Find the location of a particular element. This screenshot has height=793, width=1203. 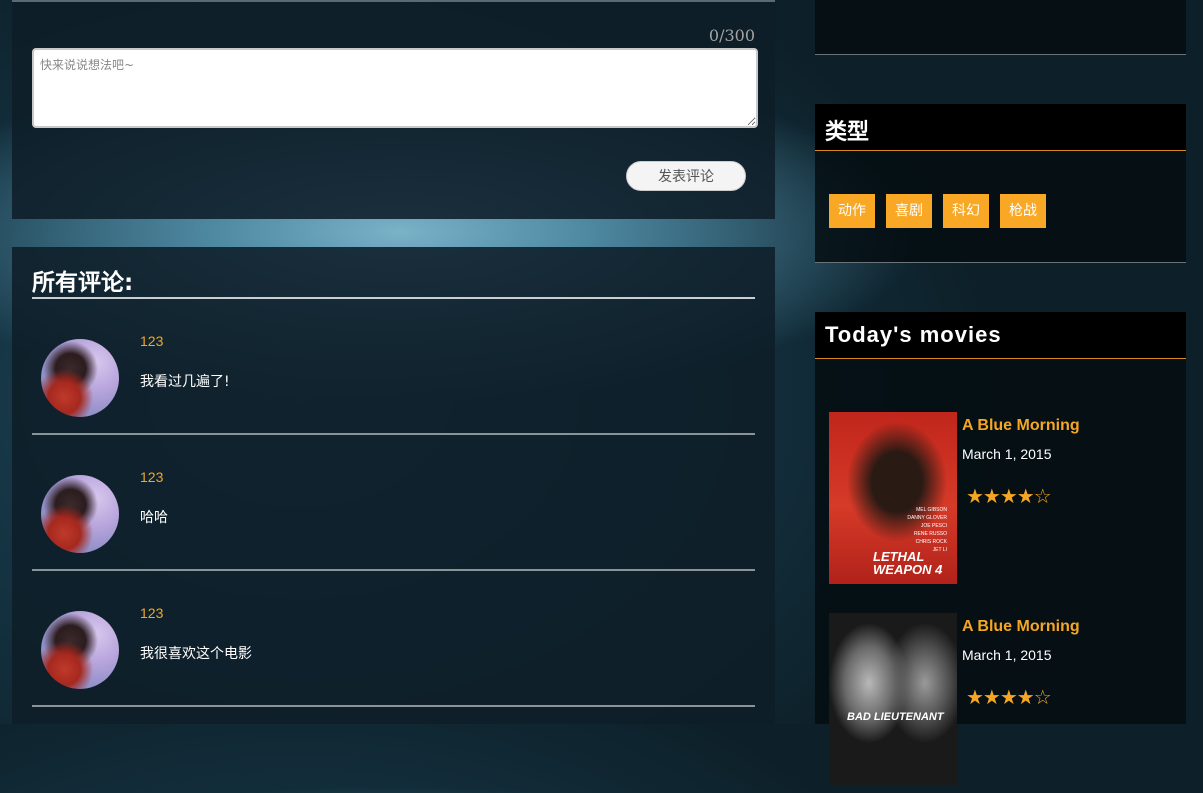

genre-tag-gunfight: 枪战 is located at coordinates (1023, 211).